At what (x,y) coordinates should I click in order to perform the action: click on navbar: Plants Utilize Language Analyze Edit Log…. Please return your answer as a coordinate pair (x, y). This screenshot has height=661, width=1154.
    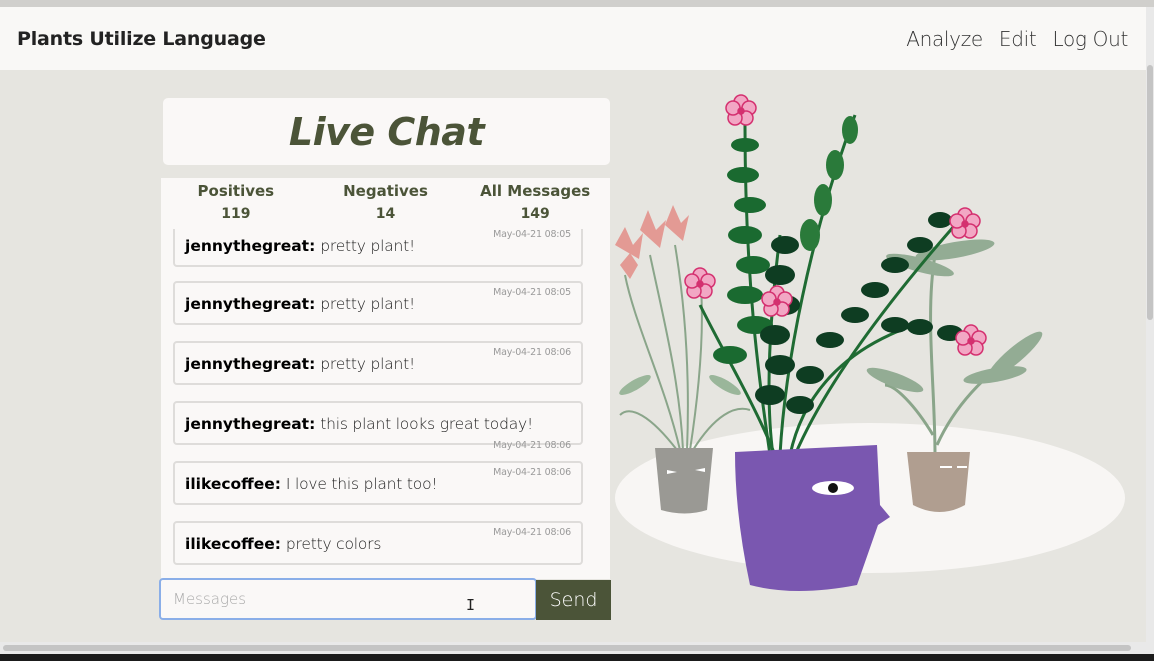
    Looking at the image, I should click on (573, 38).